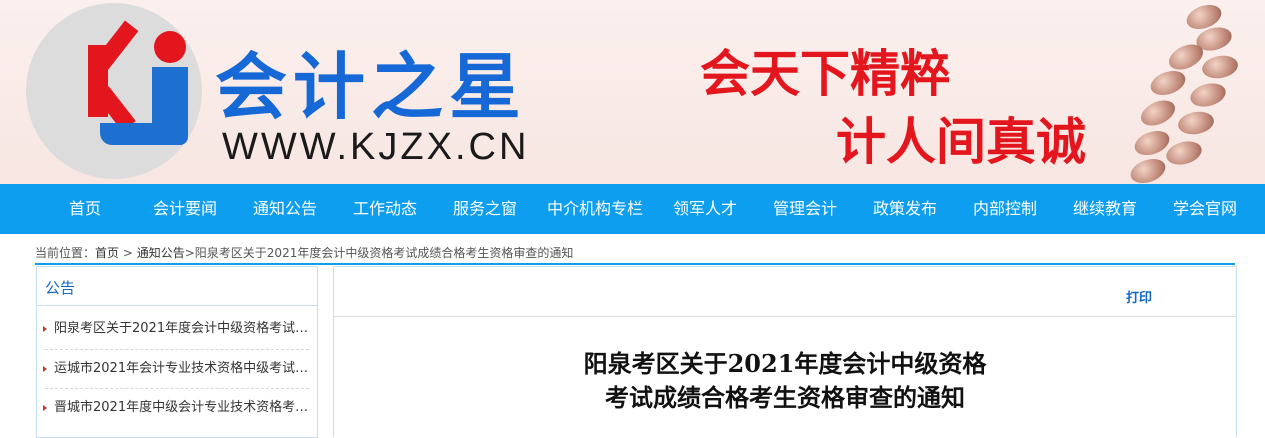  Describe the element at coordinates (85, 209) in the screenshot. I see `nav-home: 首页` at that location.